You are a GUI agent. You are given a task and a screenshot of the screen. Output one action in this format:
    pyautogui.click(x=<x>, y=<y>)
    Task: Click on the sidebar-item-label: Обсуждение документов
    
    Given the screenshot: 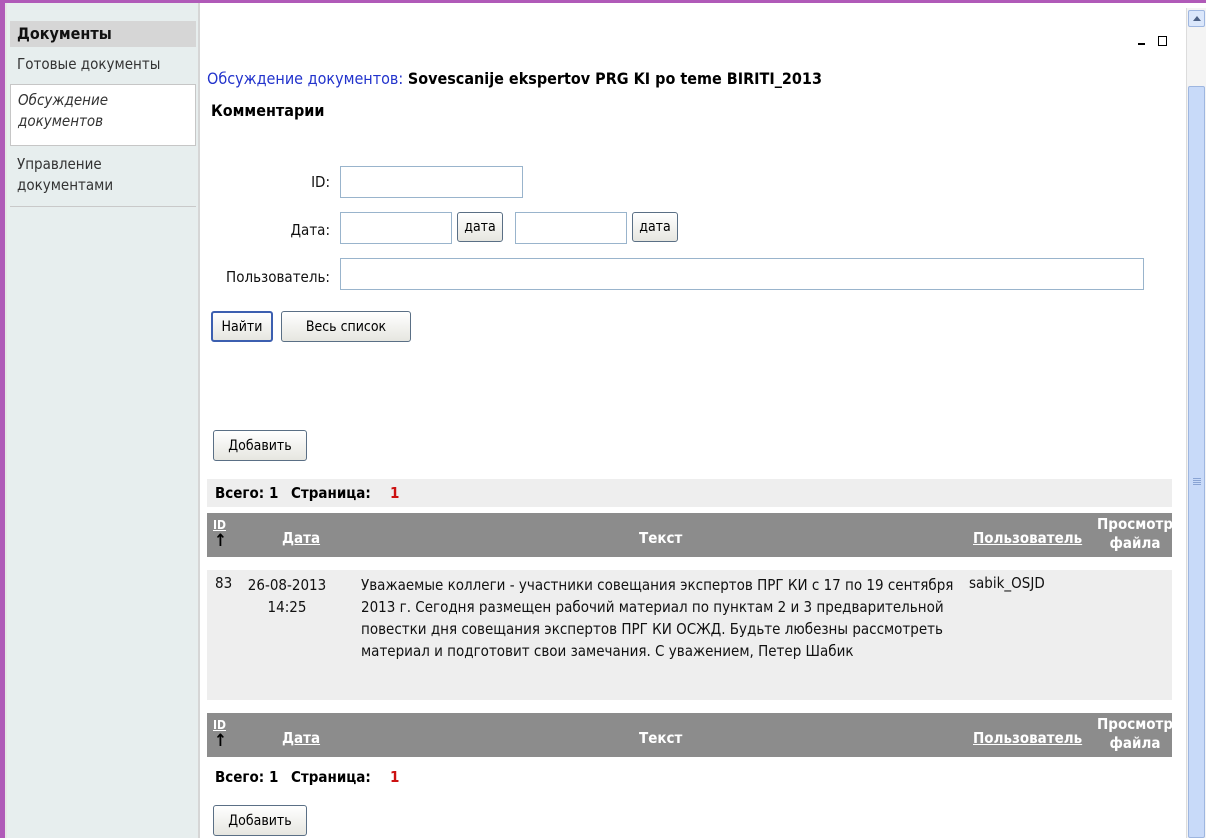 What is the action you would take?
    pyautogui.click(x=63, y=110)
    